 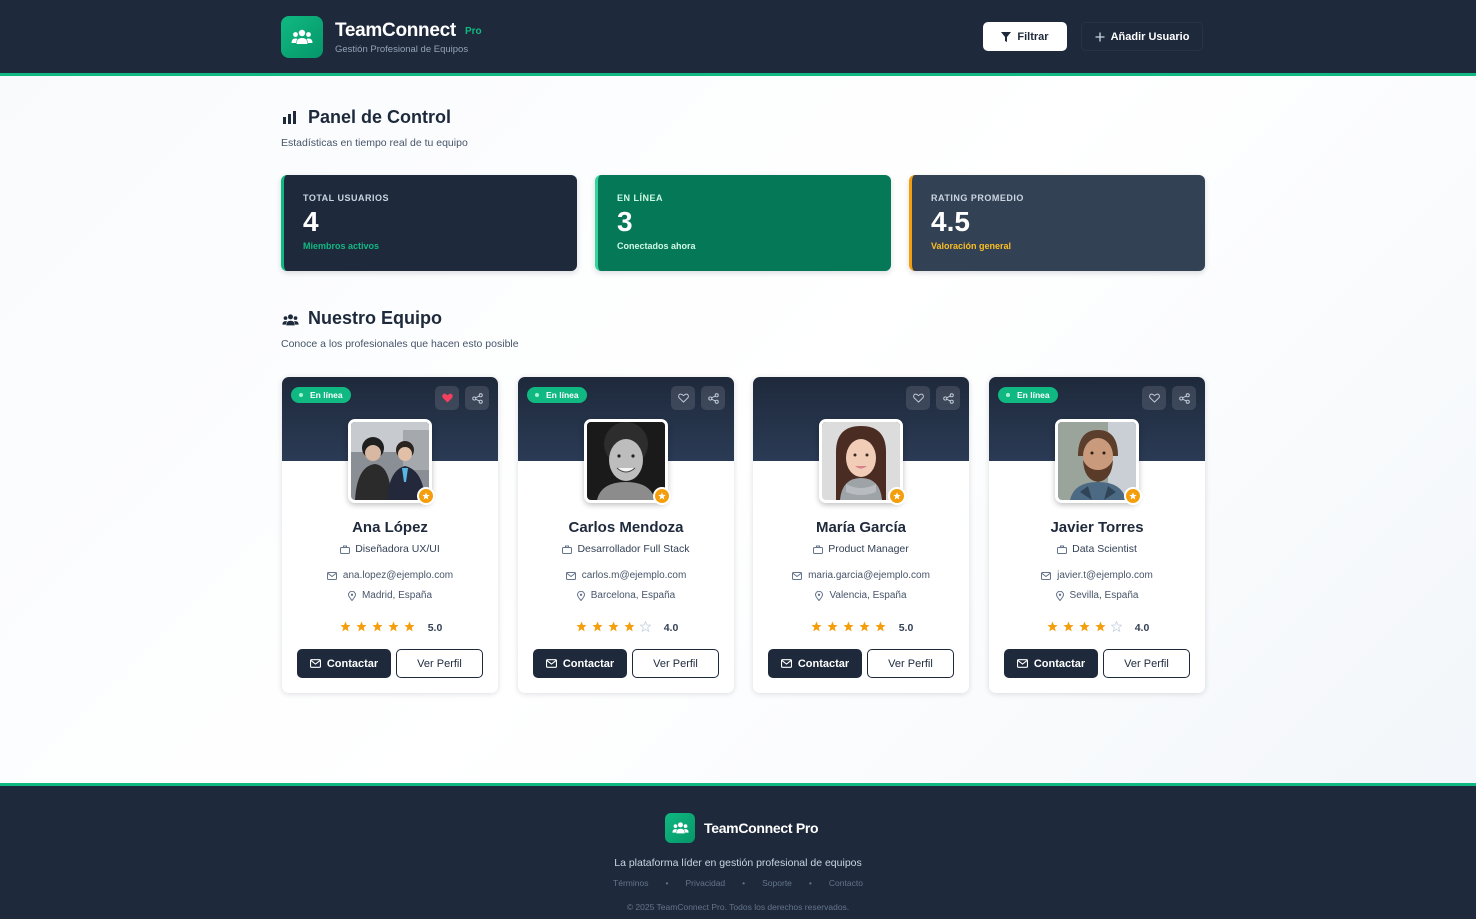 What do you see at coordinates (390, 527) in the screenshot?
I see `member-name: Ana López` at bounding box center [390, 527].